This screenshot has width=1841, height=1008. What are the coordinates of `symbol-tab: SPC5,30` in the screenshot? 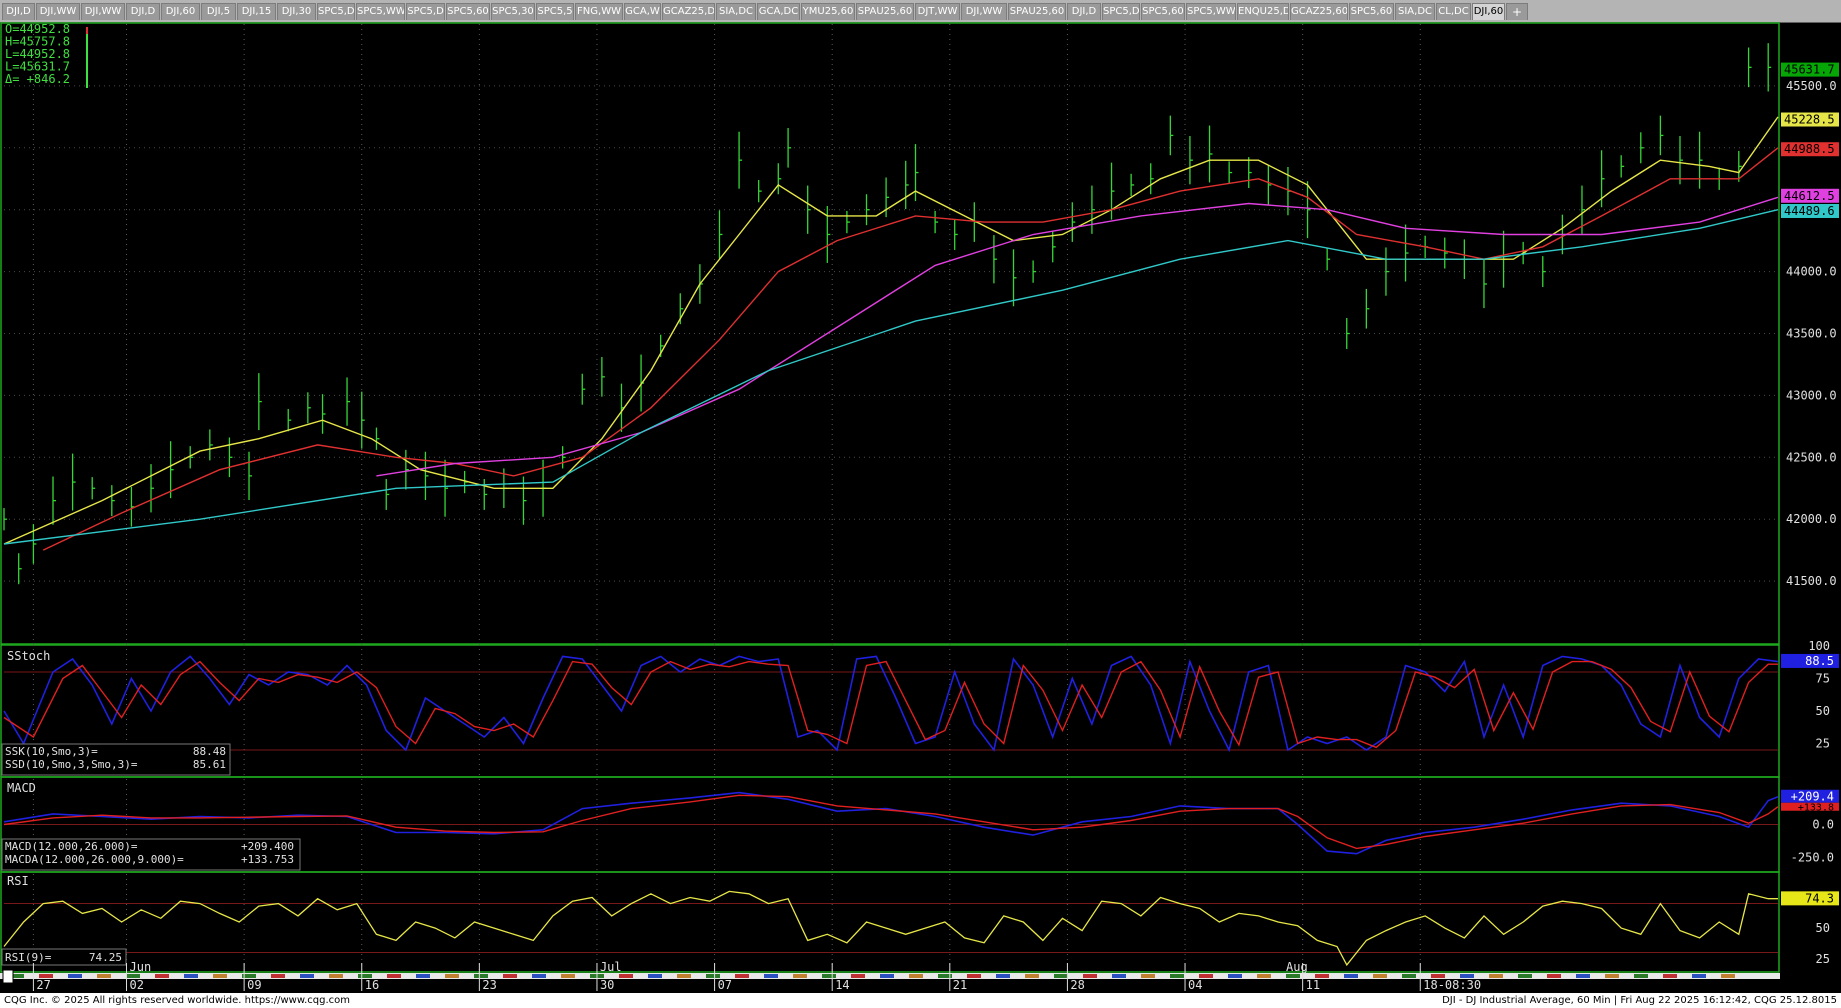 It's located at (513, 11).